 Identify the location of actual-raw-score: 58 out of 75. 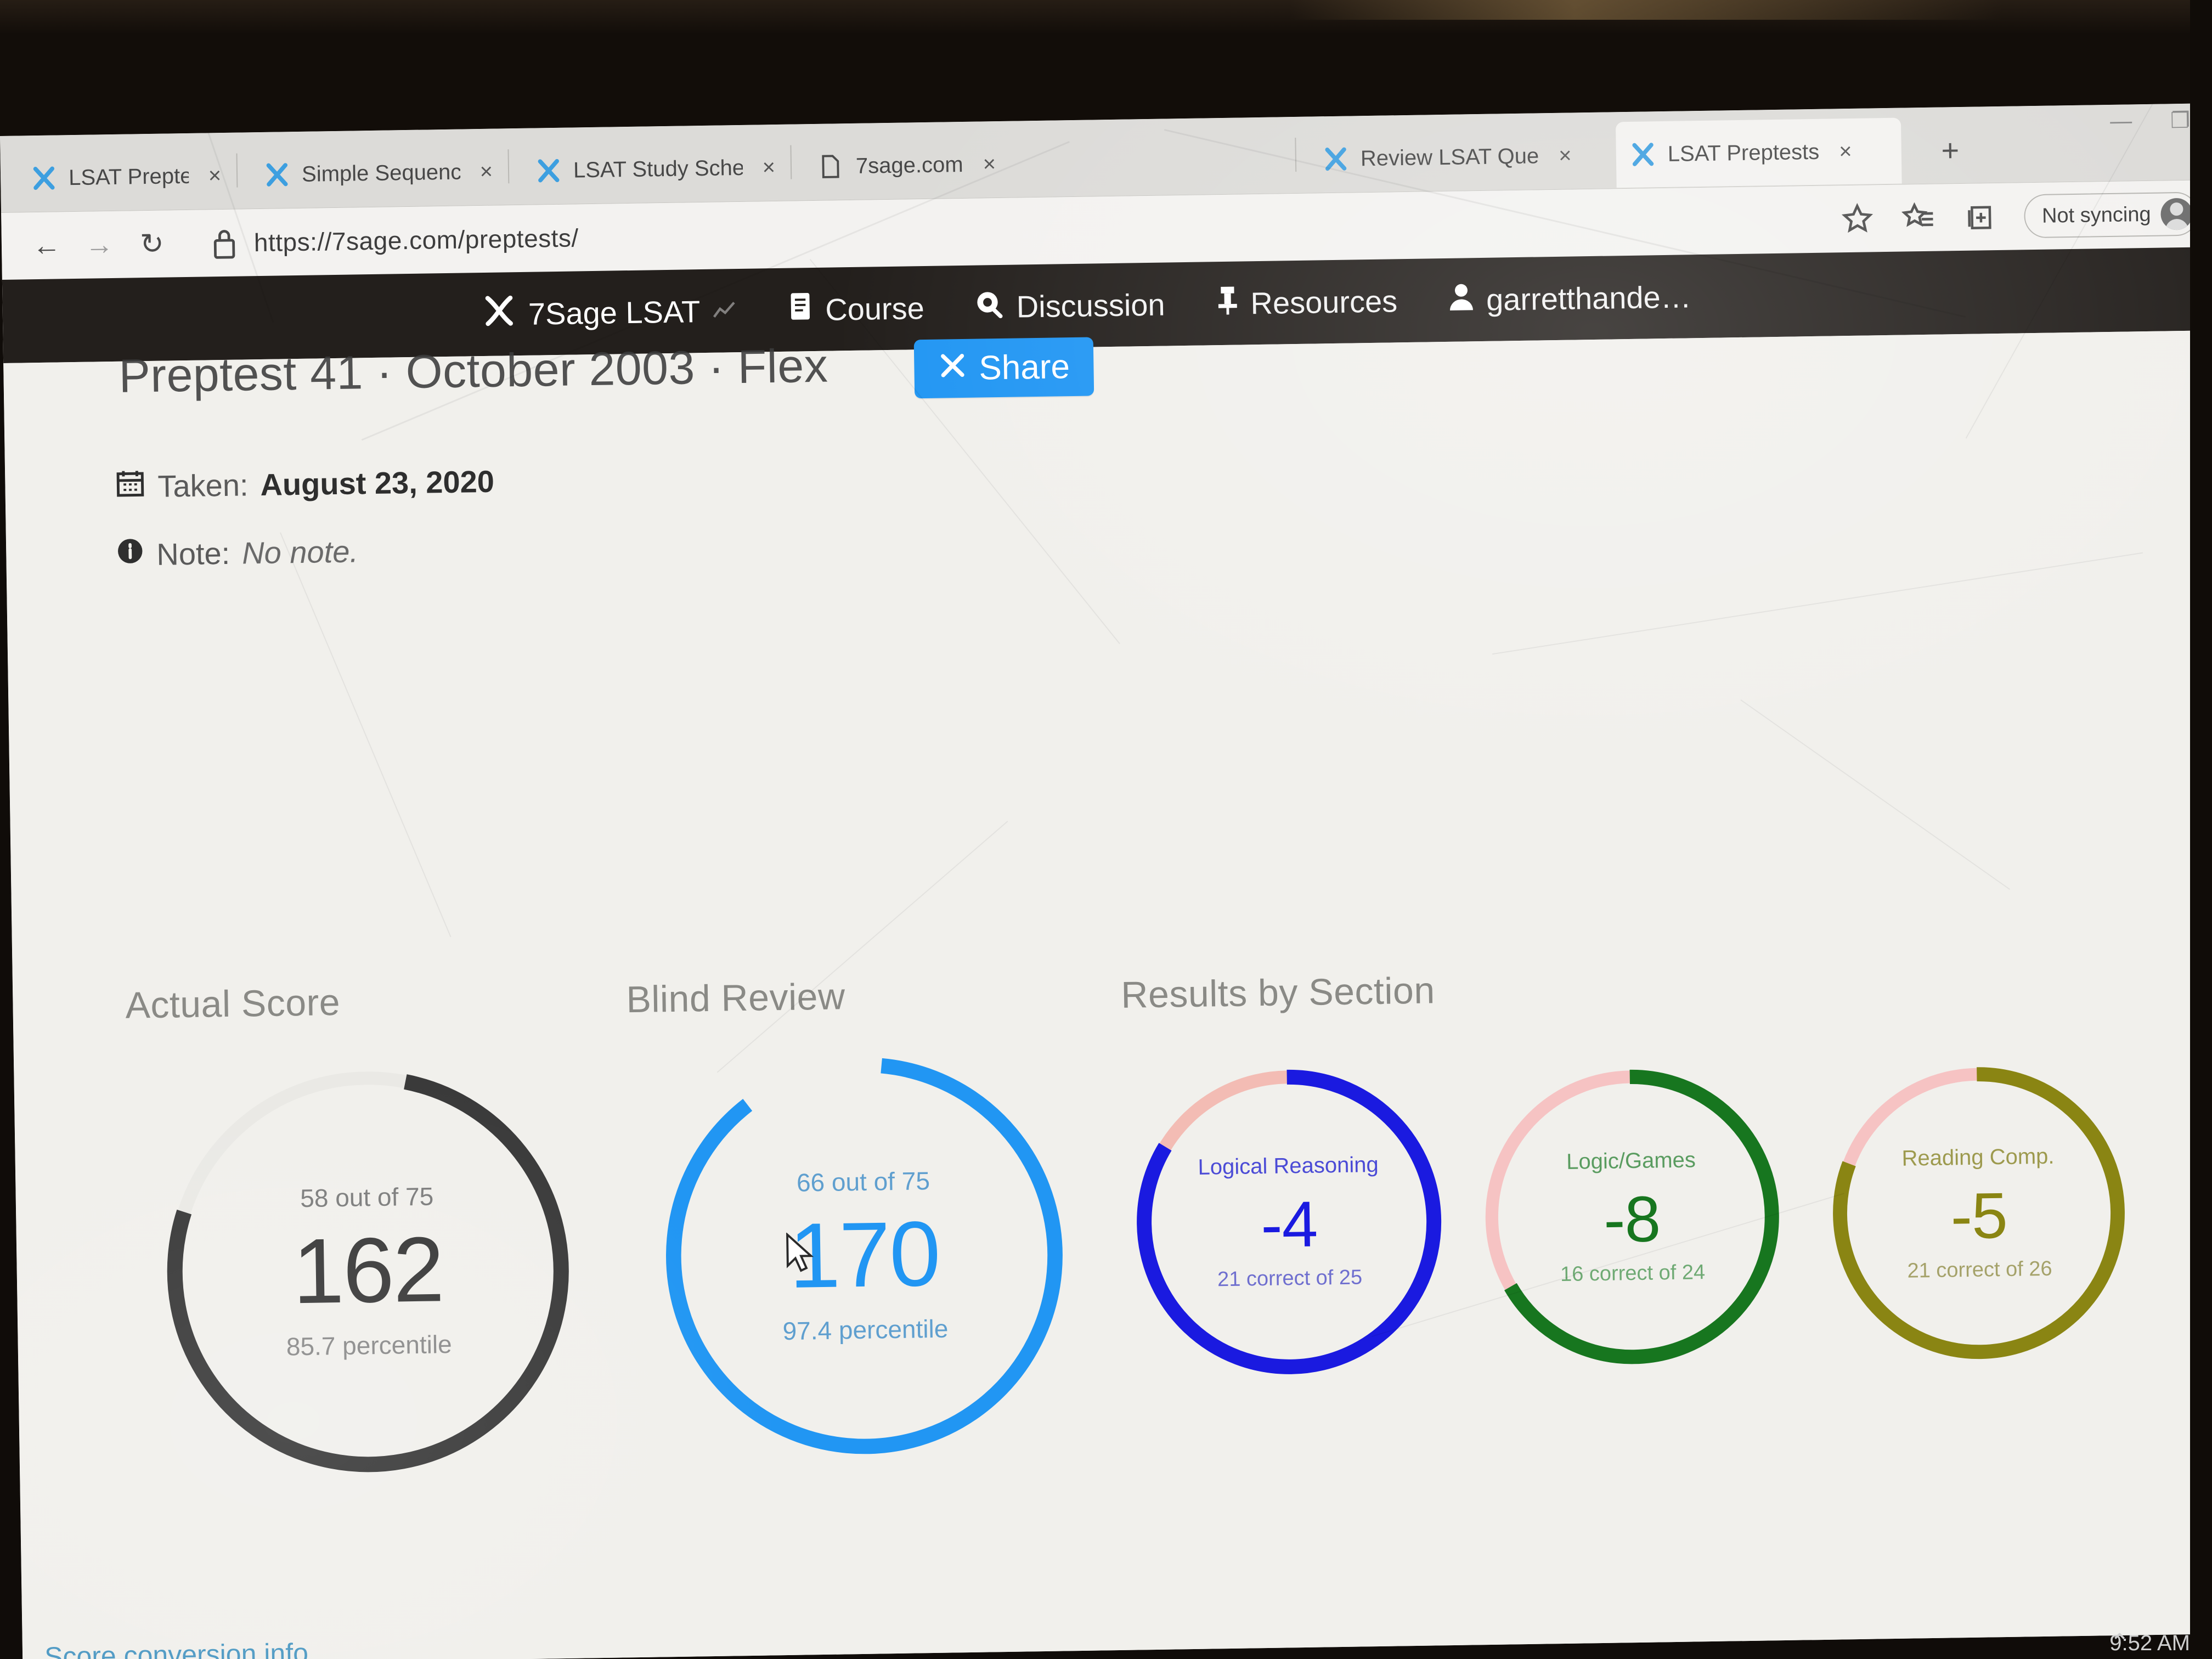
(367, 1197).